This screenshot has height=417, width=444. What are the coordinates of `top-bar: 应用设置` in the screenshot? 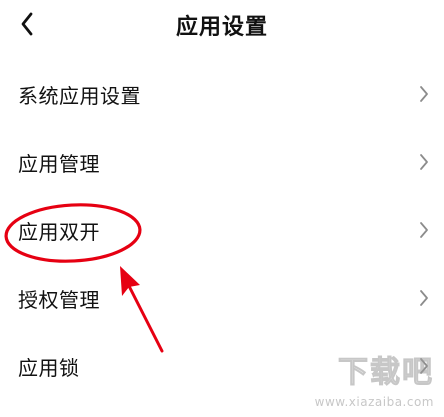 It's located at (222, 24).